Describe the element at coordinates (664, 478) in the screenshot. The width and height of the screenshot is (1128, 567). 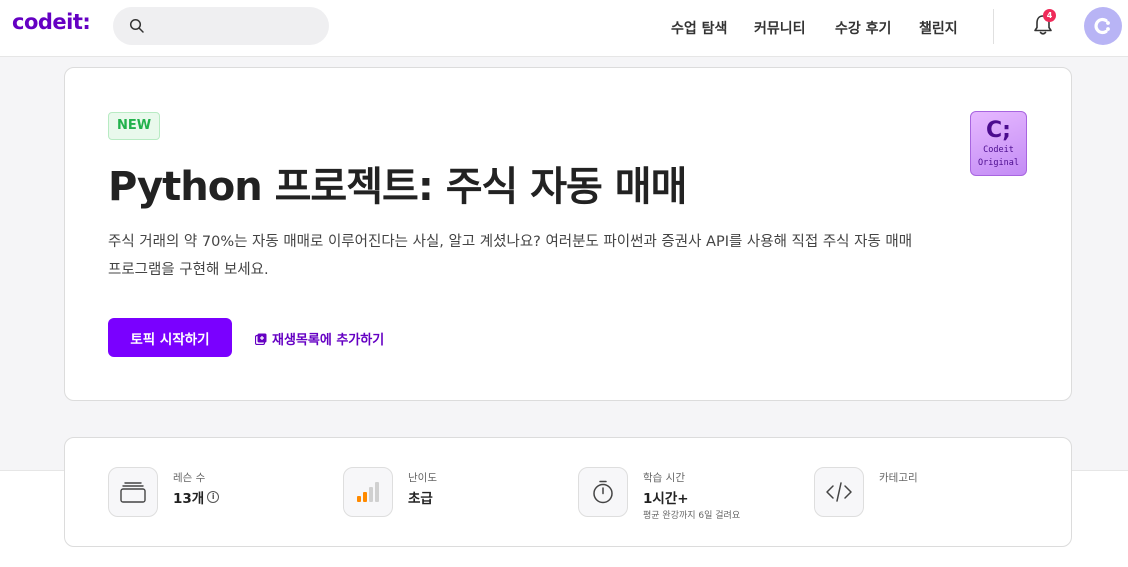
I see `duration-label: 학습 시간` at that location.